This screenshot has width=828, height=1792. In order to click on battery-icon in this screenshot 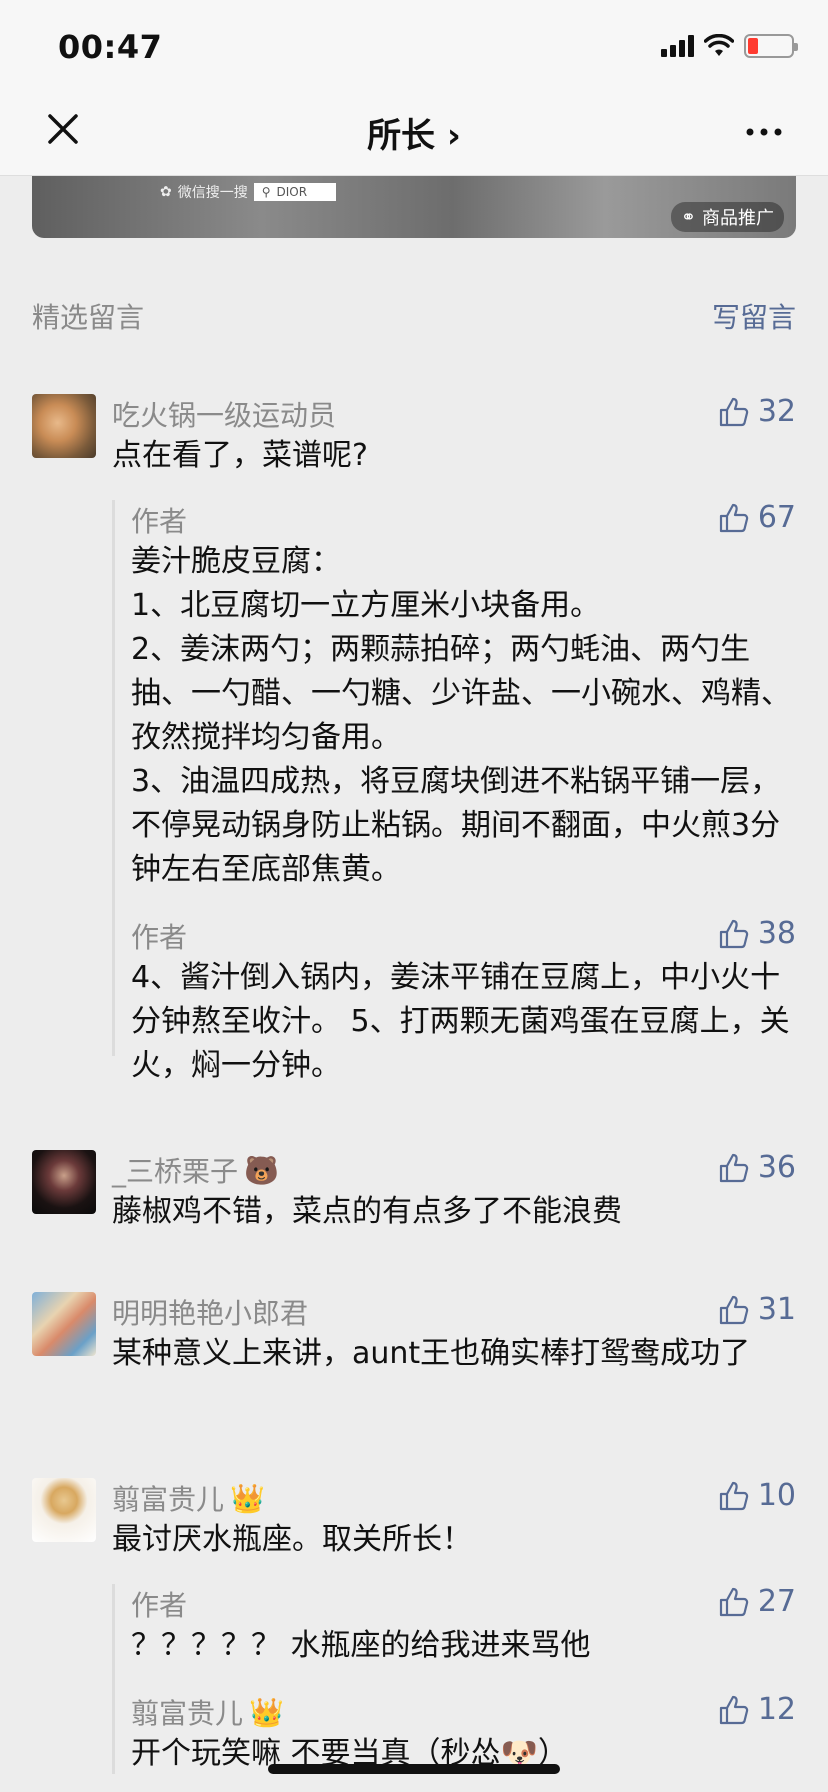, I will do `click(771, 46)`.